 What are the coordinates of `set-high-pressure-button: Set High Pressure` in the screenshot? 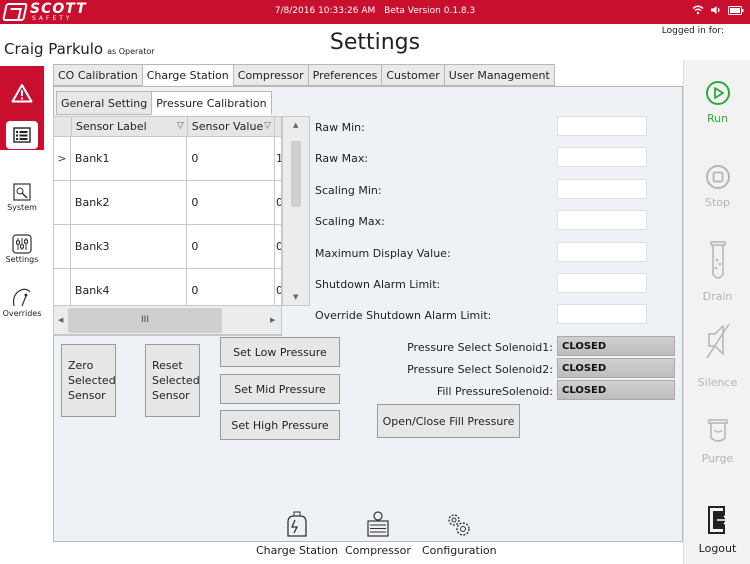 It's located at (280, 425).